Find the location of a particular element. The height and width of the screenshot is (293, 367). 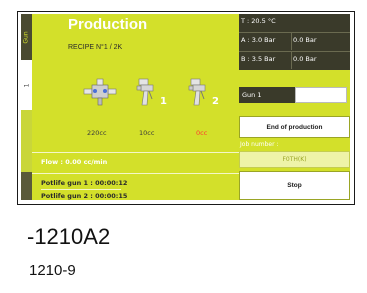

job-number-label: Job number : is located at coordinates (259, 144).